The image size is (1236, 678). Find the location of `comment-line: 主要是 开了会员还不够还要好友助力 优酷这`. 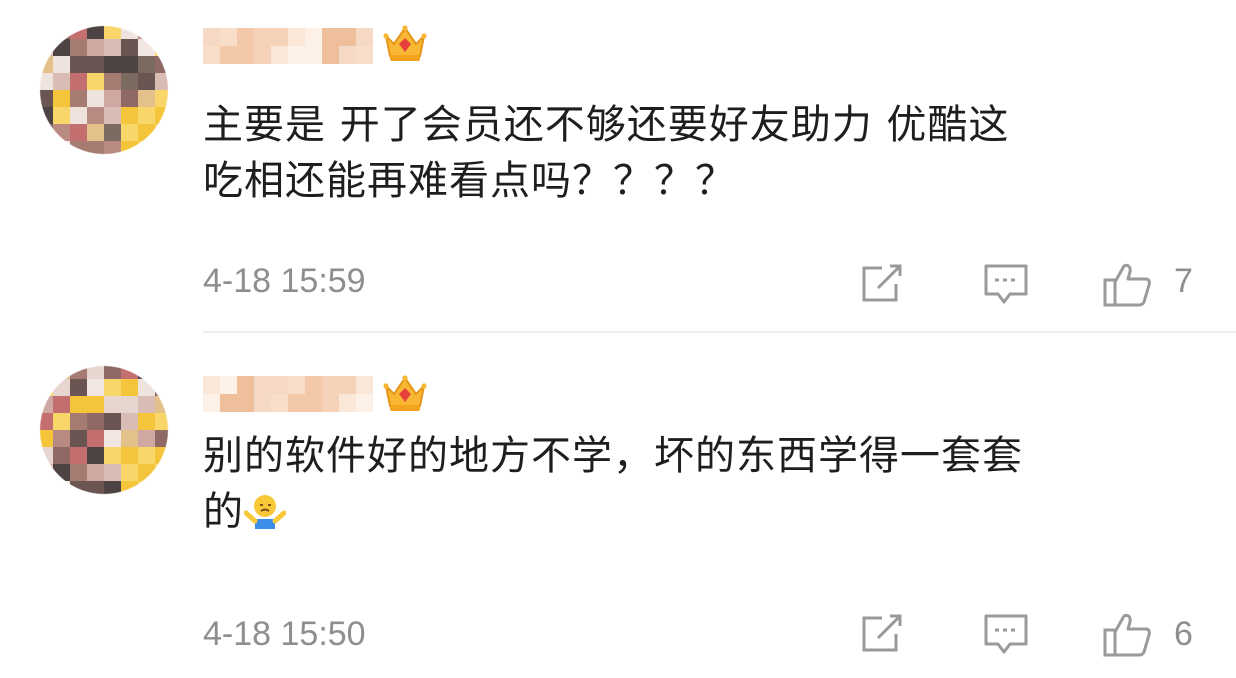

comment-line: 主要是 开了会员还不够还要好友助力 优酷这 is located at coordinates (606, 125).